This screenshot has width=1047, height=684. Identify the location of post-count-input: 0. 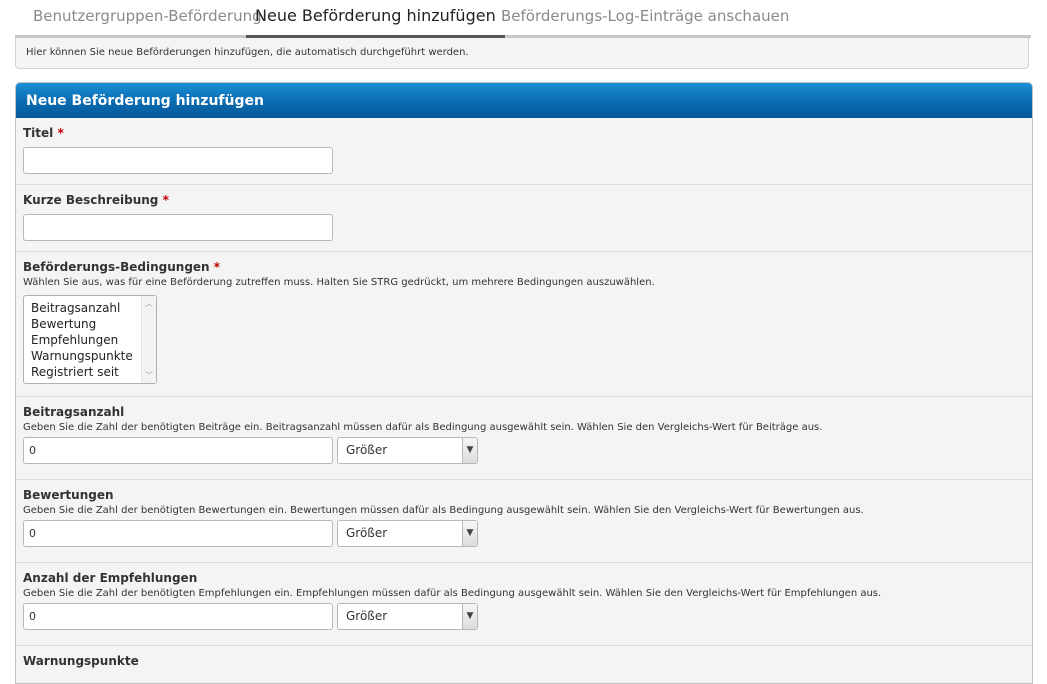
(178, 450).